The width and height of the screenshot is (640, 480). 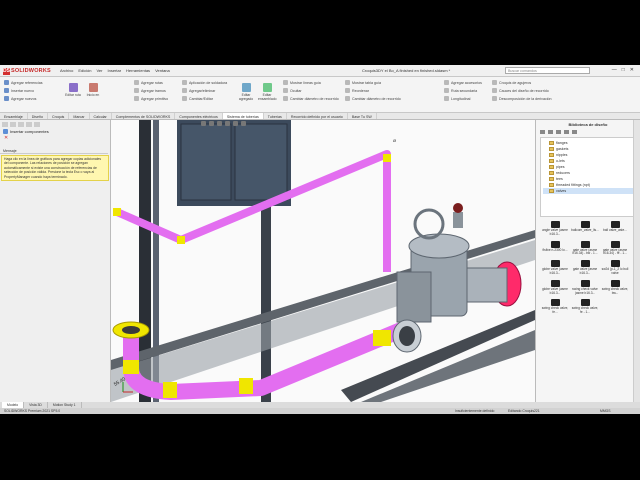 What do you see at coordinates (29, 124) in the screenshot?
I see `dimxpert-icon` at bounding box center [29, 124].